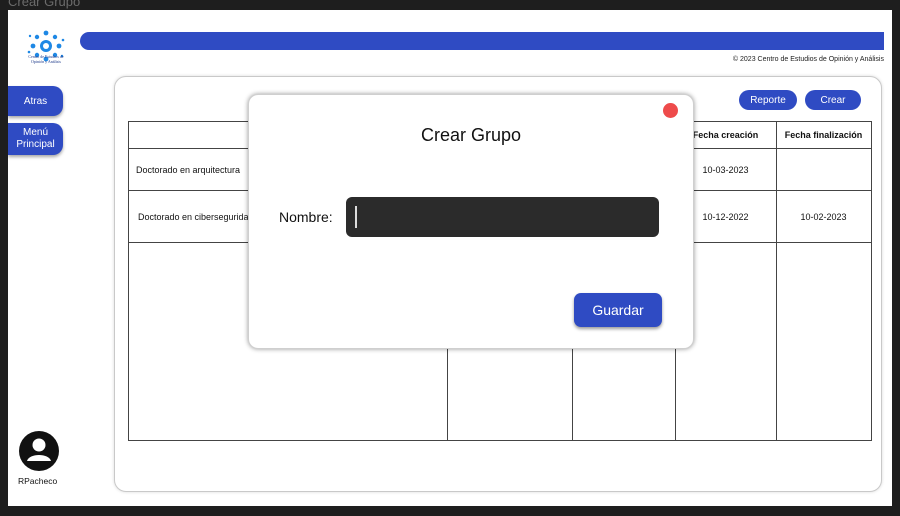 Image resolution: width=900 pixels, height=516 pixels. I want to click on text-caret, so click(356, 217).